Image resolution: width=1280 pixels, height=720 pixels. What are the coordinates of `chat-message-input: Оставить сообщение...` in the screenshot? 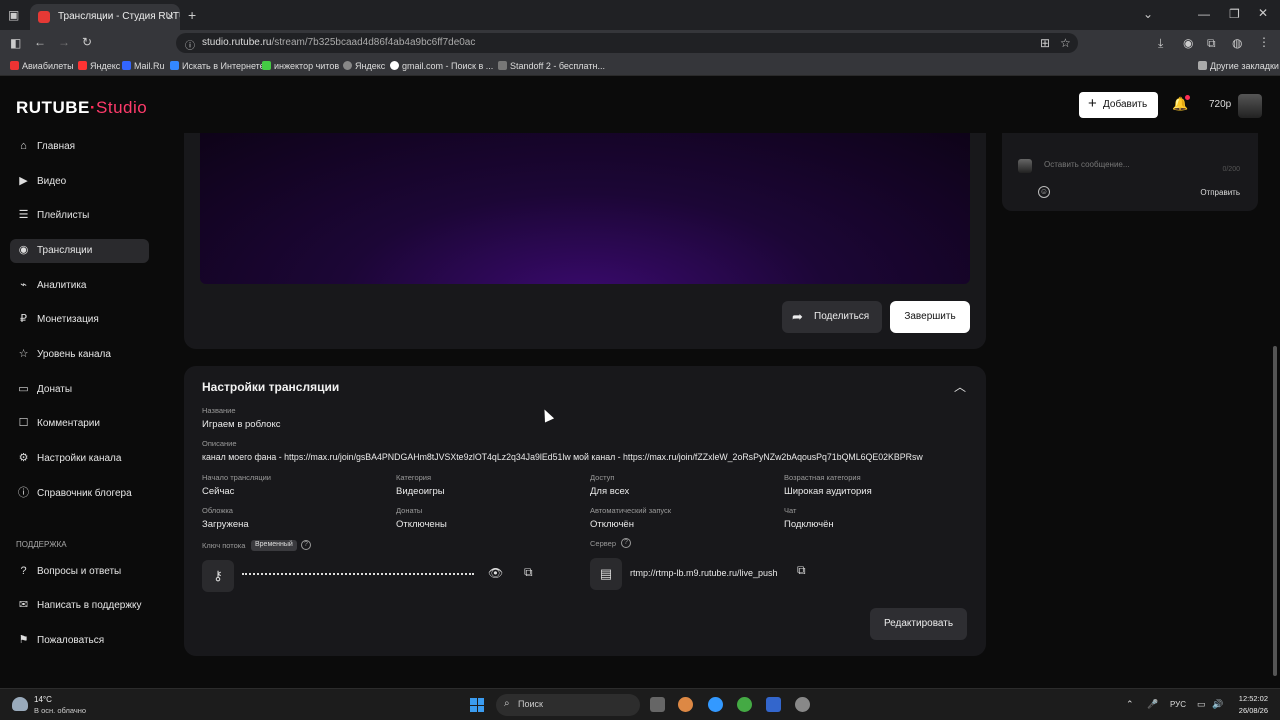 It's located at (1142, 165).